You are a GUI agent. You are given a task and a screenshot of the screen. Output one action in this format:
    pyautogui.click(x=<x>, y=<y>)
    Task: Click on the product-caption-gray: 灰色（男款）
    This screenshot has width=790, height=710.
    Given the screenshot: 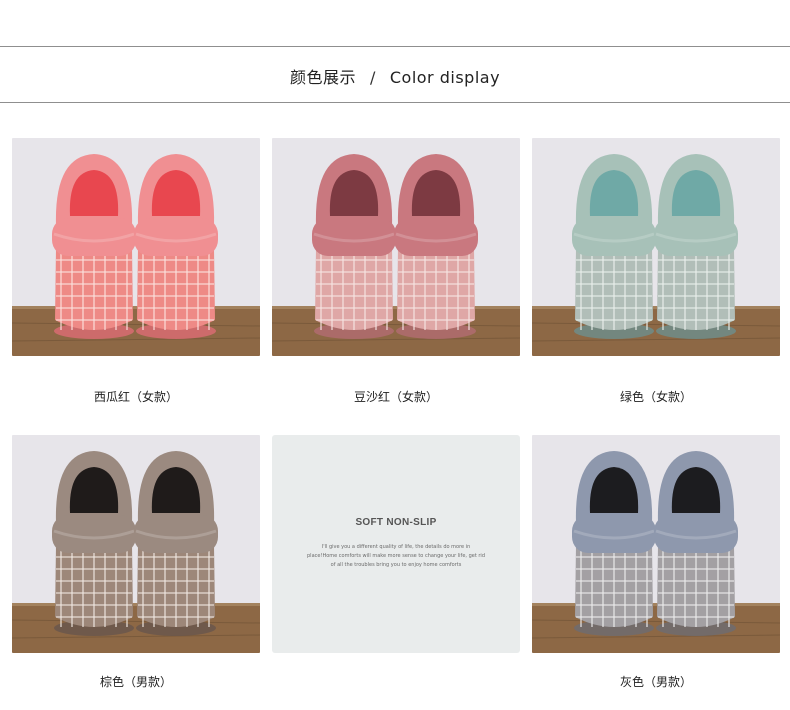 What is the action you would take?
    pyautogui.click(x=655, y=682)
    